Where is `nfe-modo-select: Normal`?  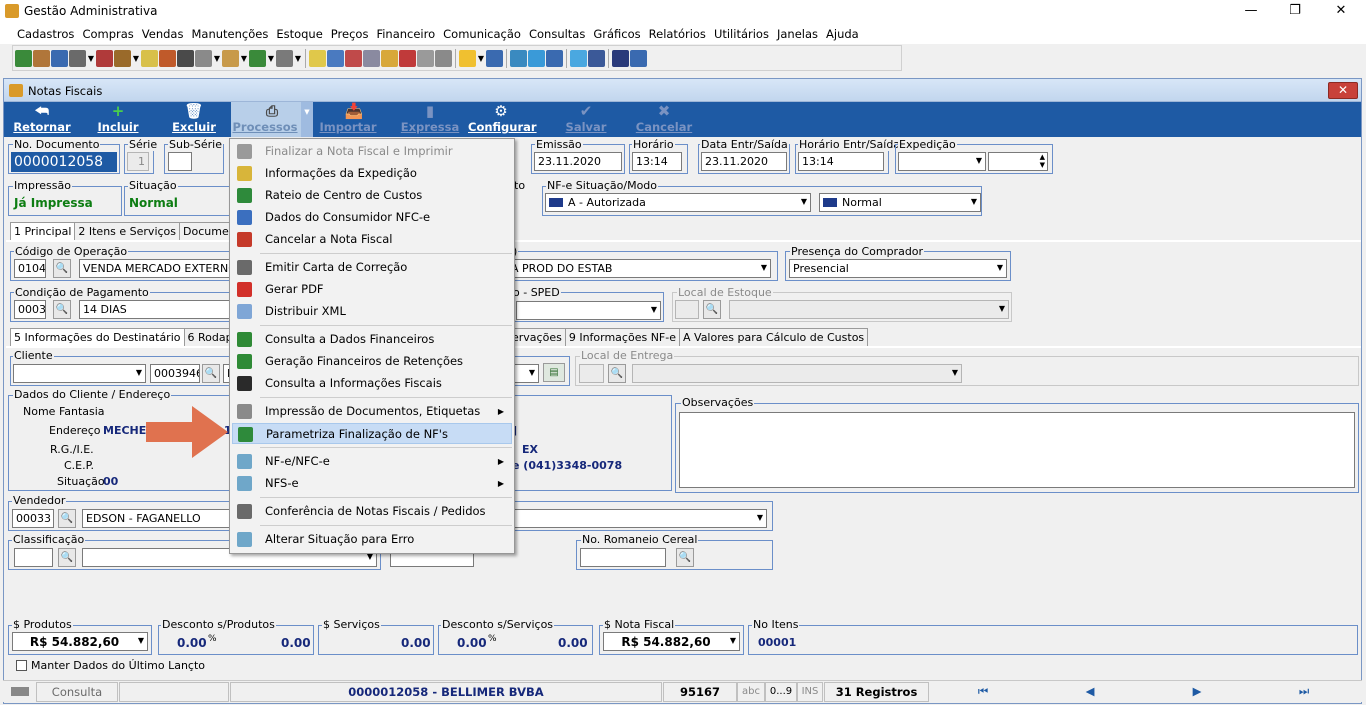
nfe-modo-select: Normal is located at coordinates (900, 202).